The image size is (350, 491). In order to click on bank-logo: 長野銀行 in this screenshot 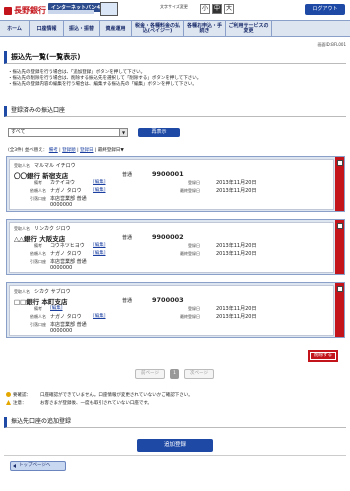, I will do `click(25, 10)`.